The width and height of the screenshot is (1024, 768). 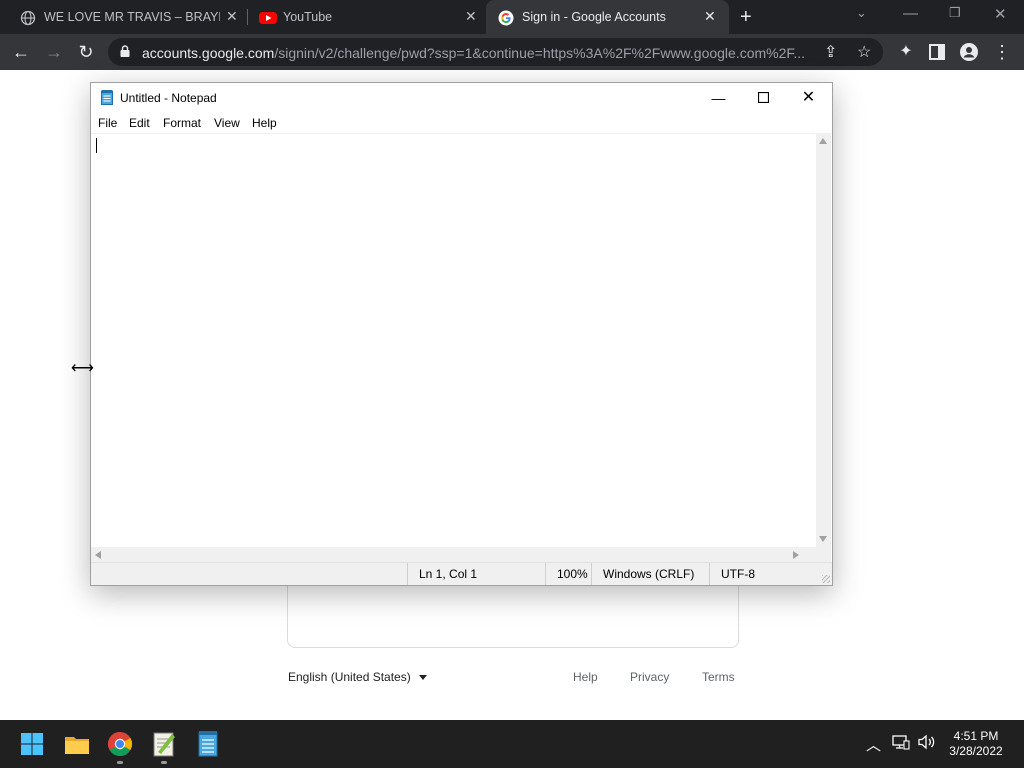 I want to click on system-clock: 4:51 PM 3/28/2022, so click(x=976, y=744).